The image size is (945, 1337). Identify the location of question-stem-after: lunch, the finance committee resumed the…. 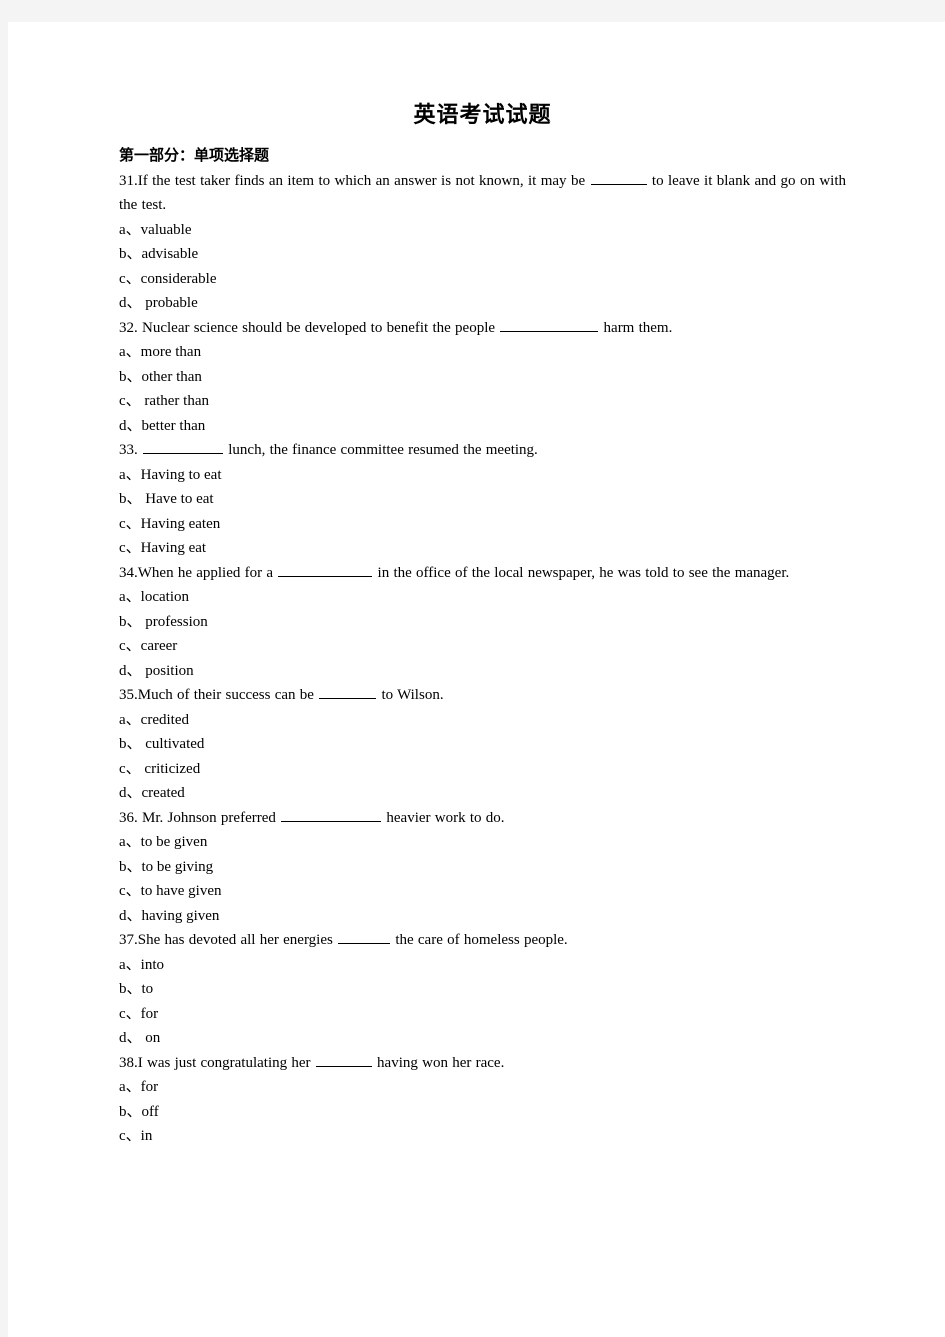
(383, 450).